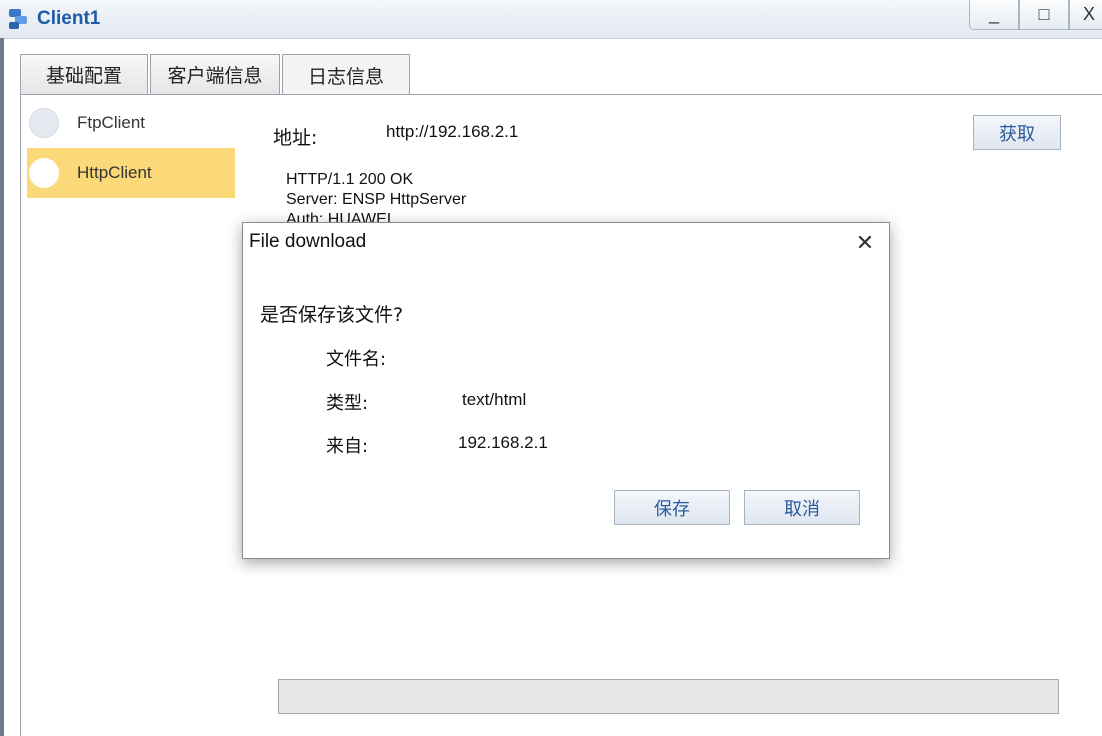 This screenshot has width=1102, height=736. I want to click on sidebar-item-ftpclient: FtpClient, so click(131, 123).